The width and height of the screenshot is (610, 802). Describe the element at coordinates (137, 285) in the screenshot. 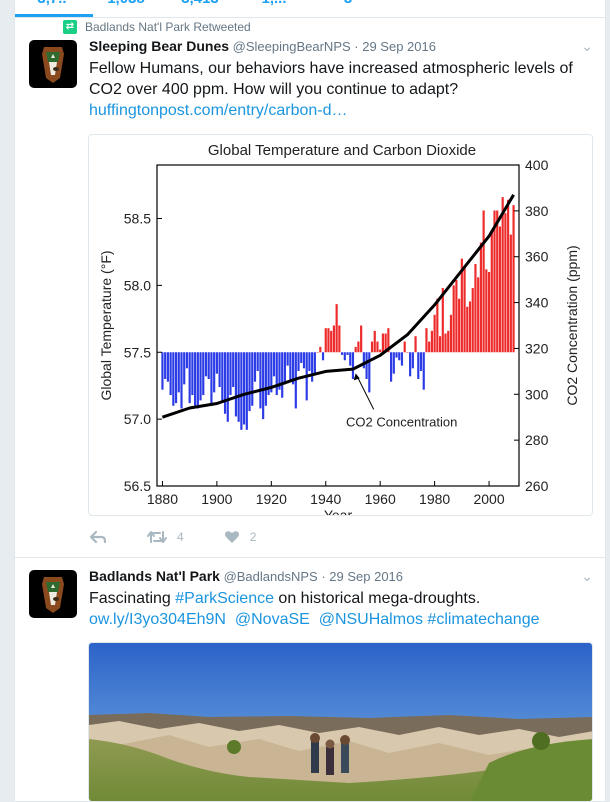

I see `y-tick-label: 58.0` at that location.